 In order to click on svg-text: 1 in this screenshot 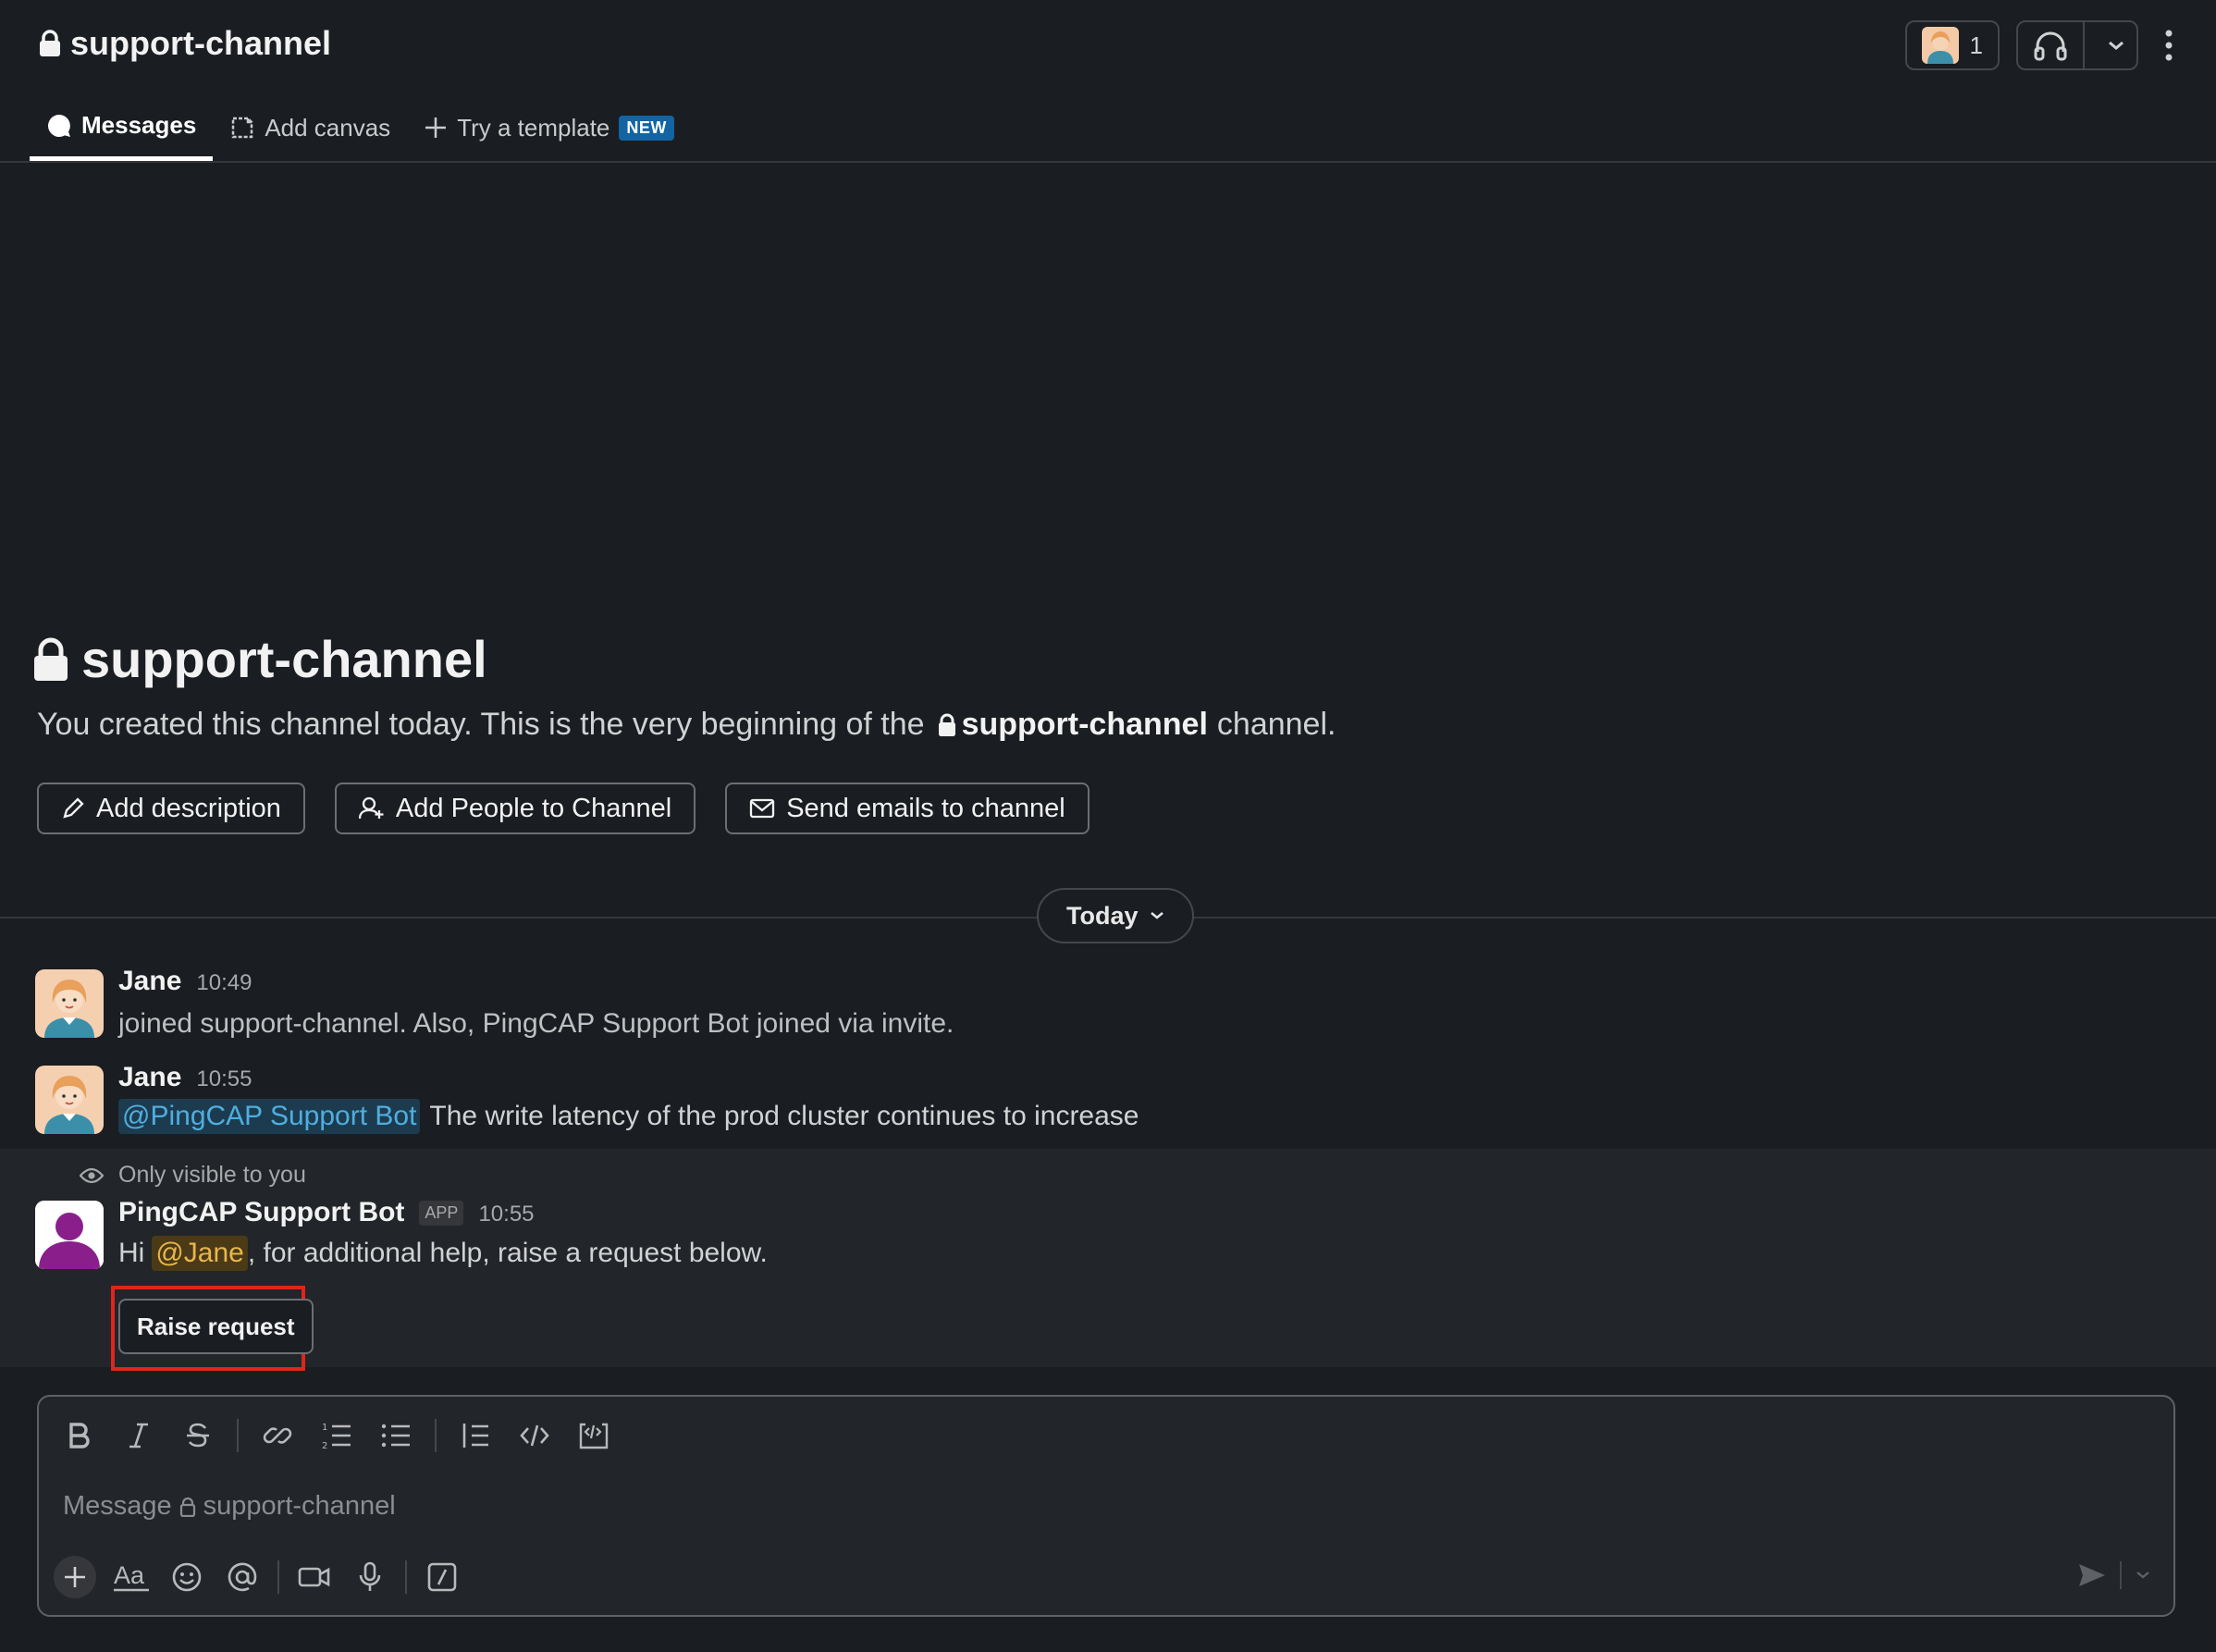, I will do `click(324, 1428)`.